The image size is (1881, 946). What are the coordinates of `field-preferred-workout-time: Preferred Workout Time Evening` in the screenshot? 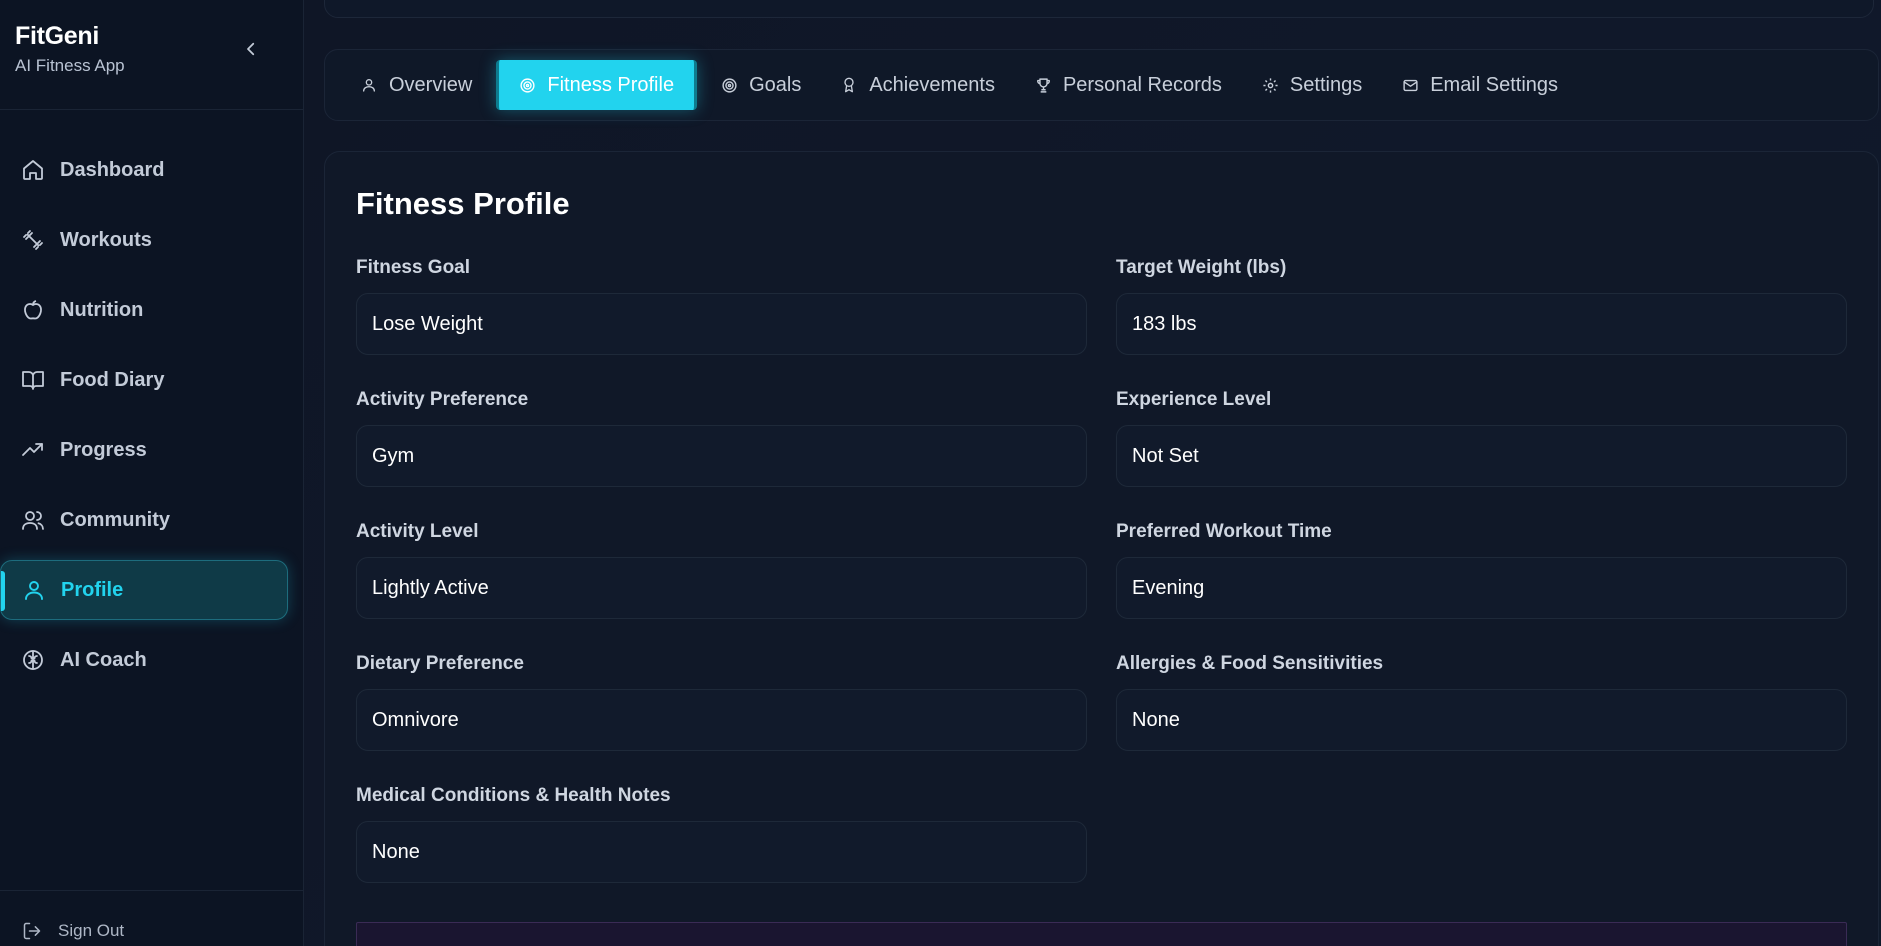 It's located at (1481, 570).